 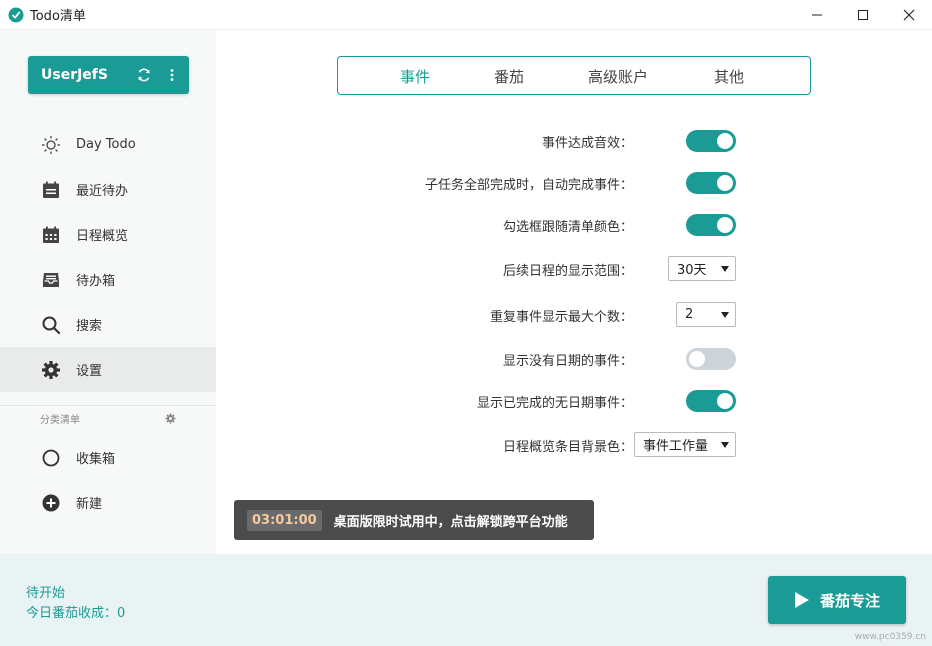 I want to click on sidebar-nav: Day Todo 最近待办 日程概览 待办箱 搜索 设置, so click(x=108, y=257).